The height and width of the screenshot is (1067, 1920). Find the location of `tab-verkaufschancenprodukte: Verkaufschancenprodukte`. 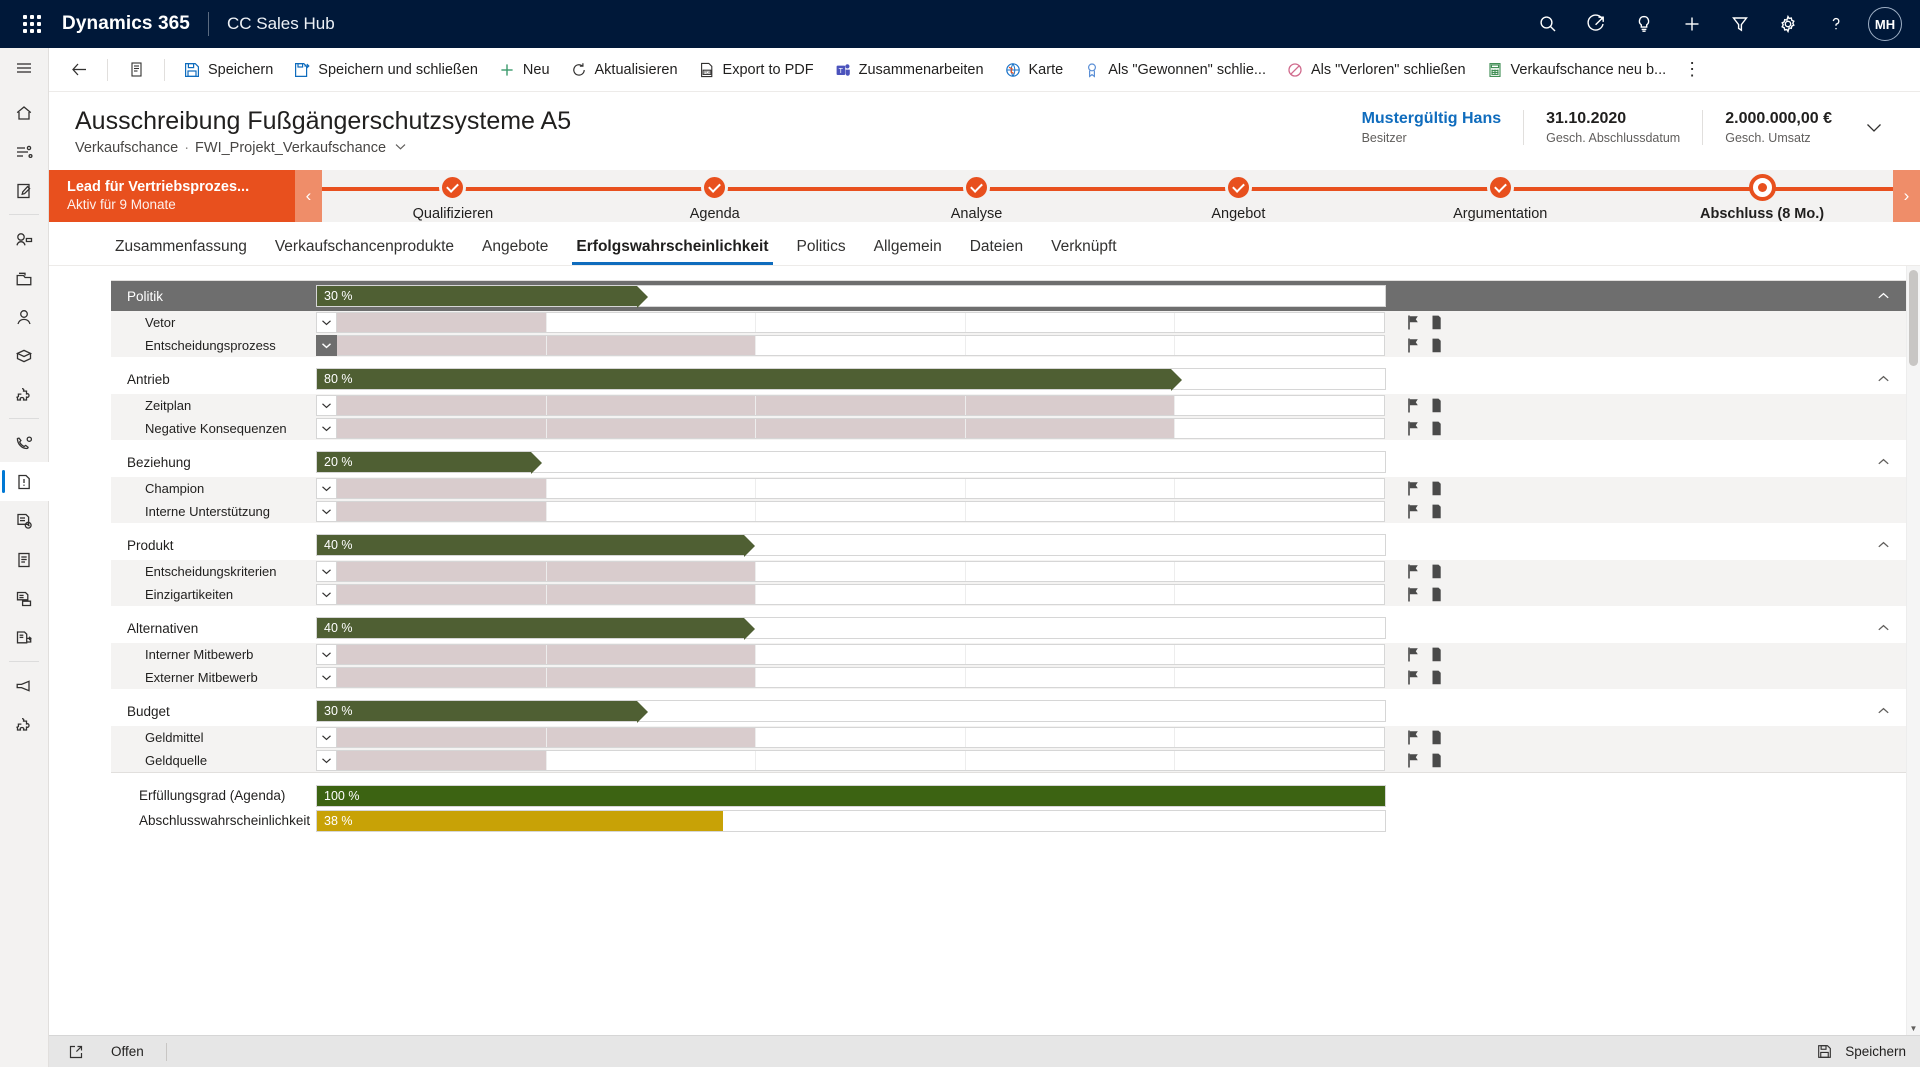

tab-verkaufschancenprodukte: Verkaufschancenprodukte is located at coordinates (364, 248).